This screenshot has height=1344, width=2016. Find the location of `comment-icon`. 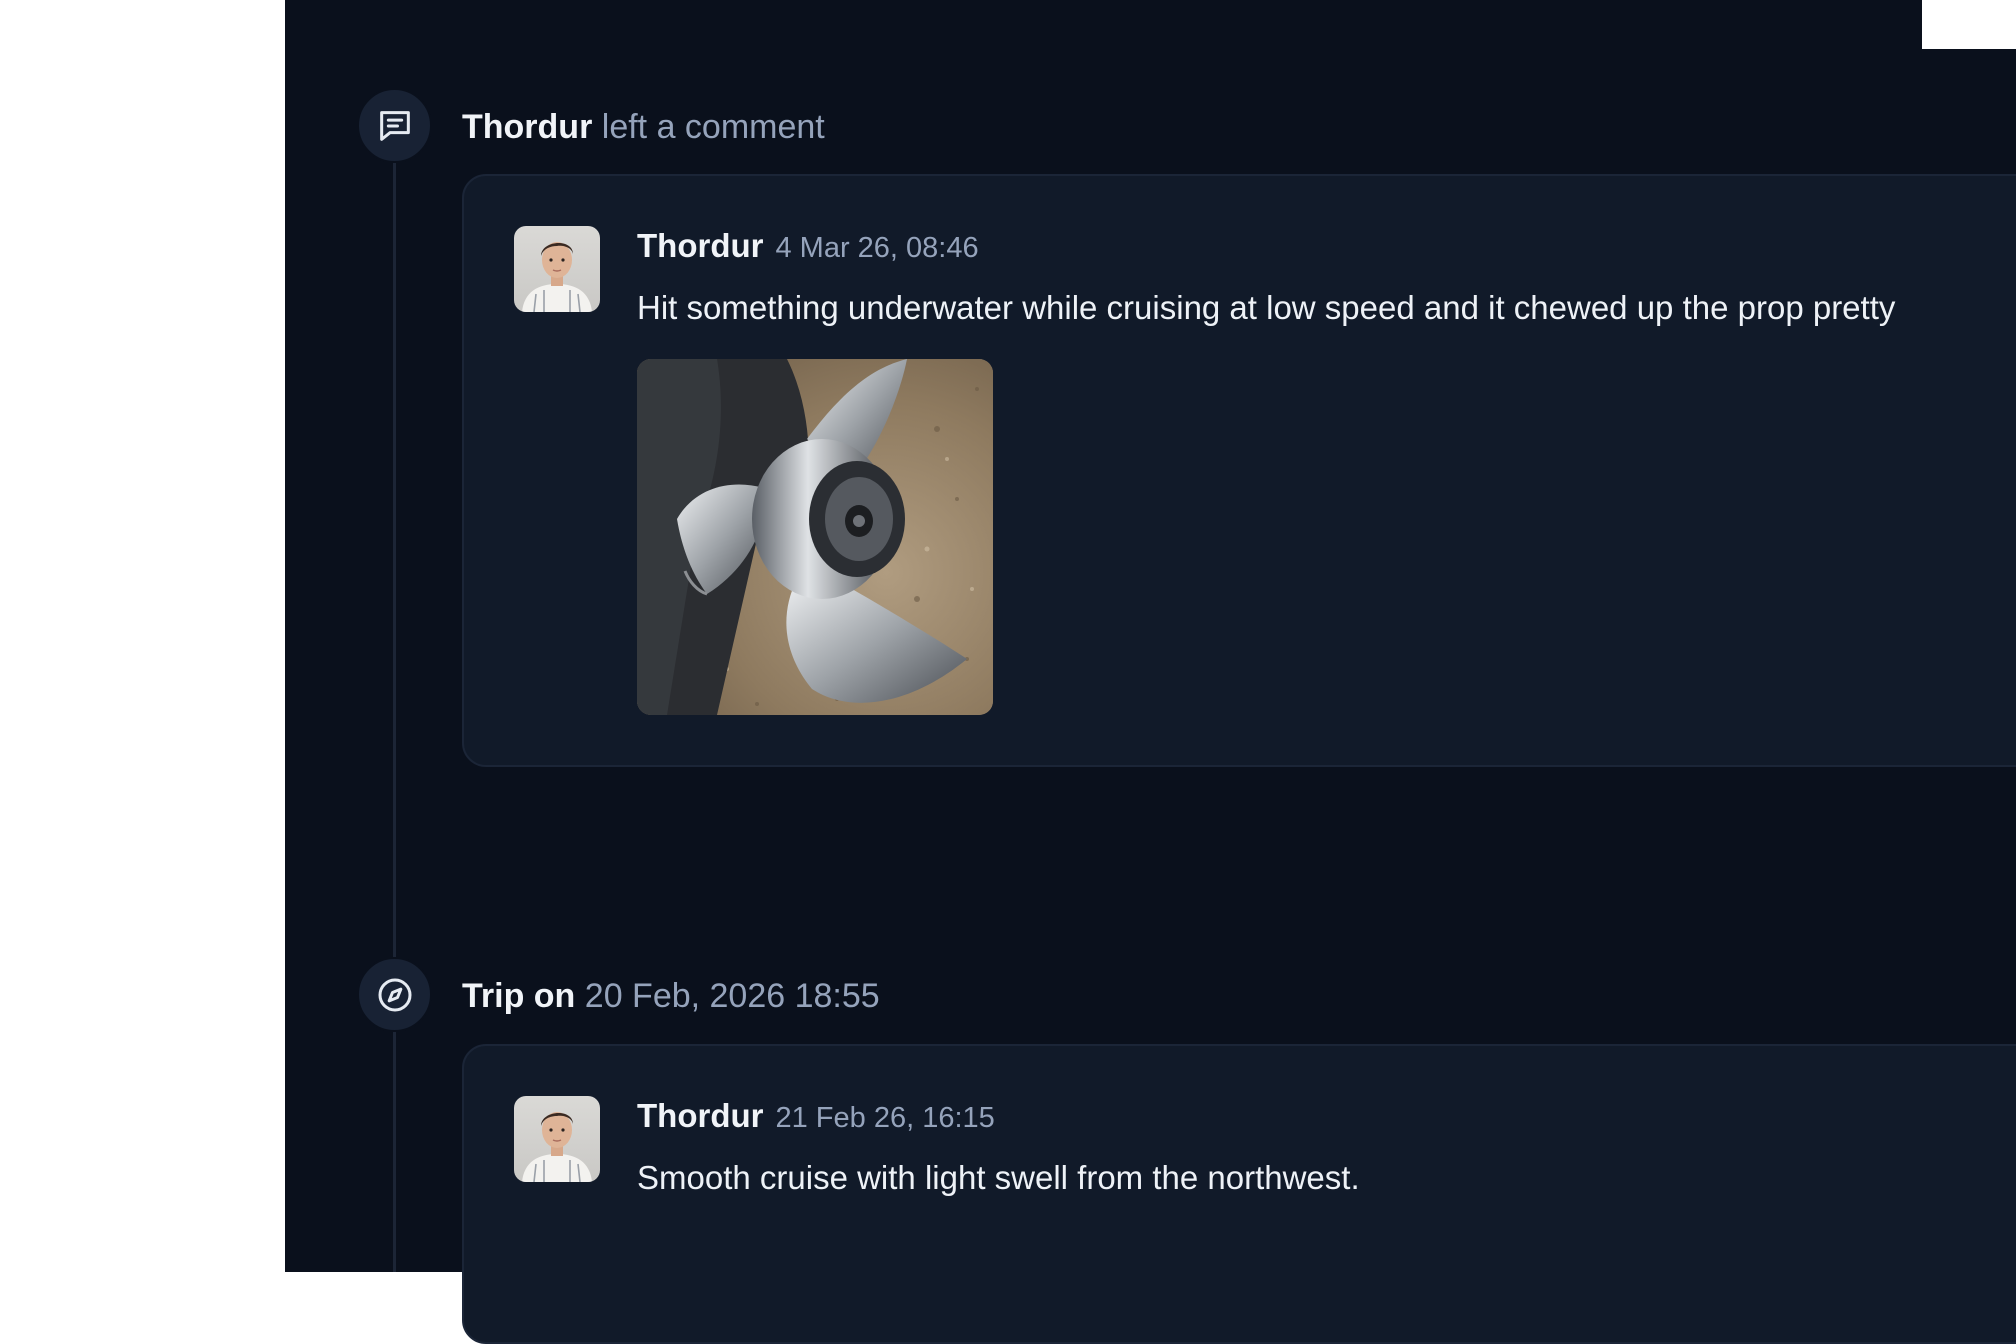

comment-icon is located at coordinates (394, 125).